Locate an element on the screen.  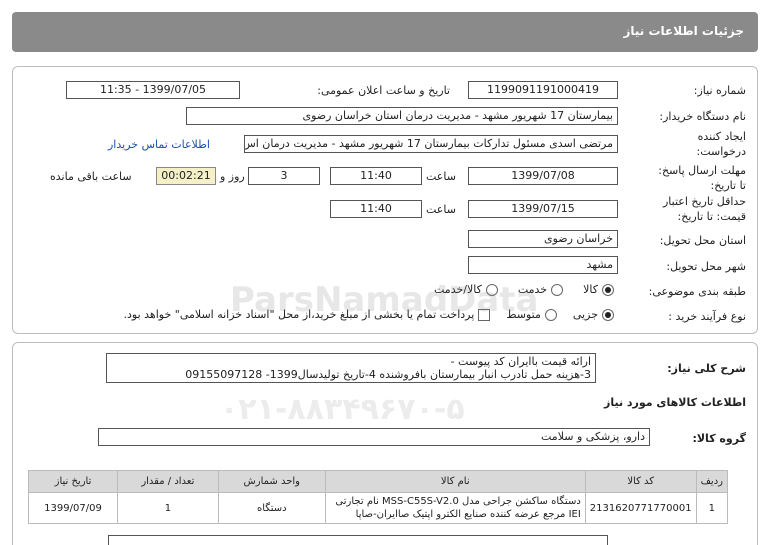
cell-code: 2131620771770001 is located at coordinates (640, 508).